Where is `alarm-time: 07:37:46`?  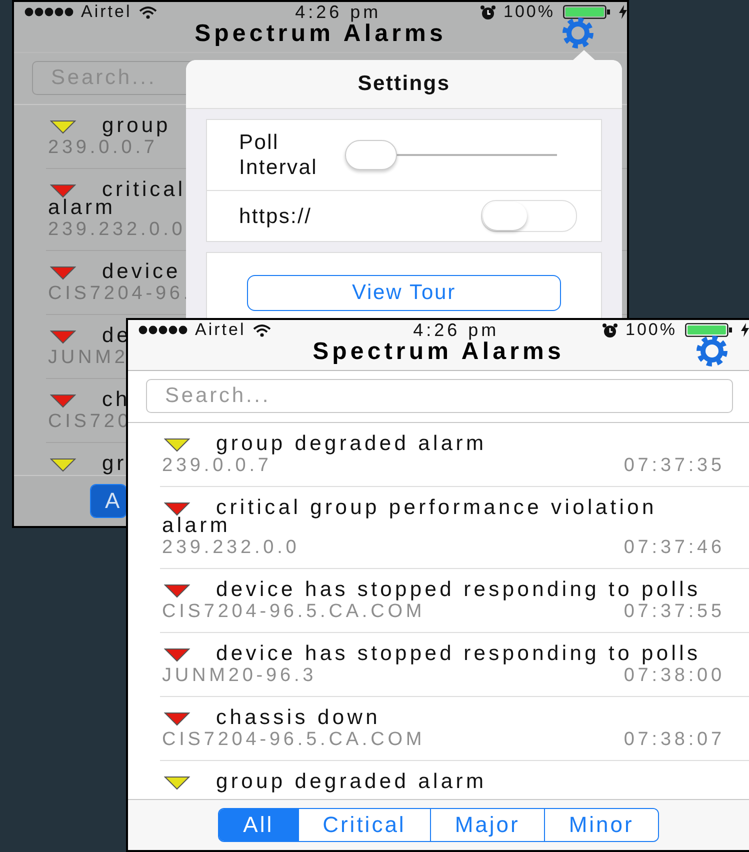 alarm-time: 07:37:46 is located at coordinates (674, 548).